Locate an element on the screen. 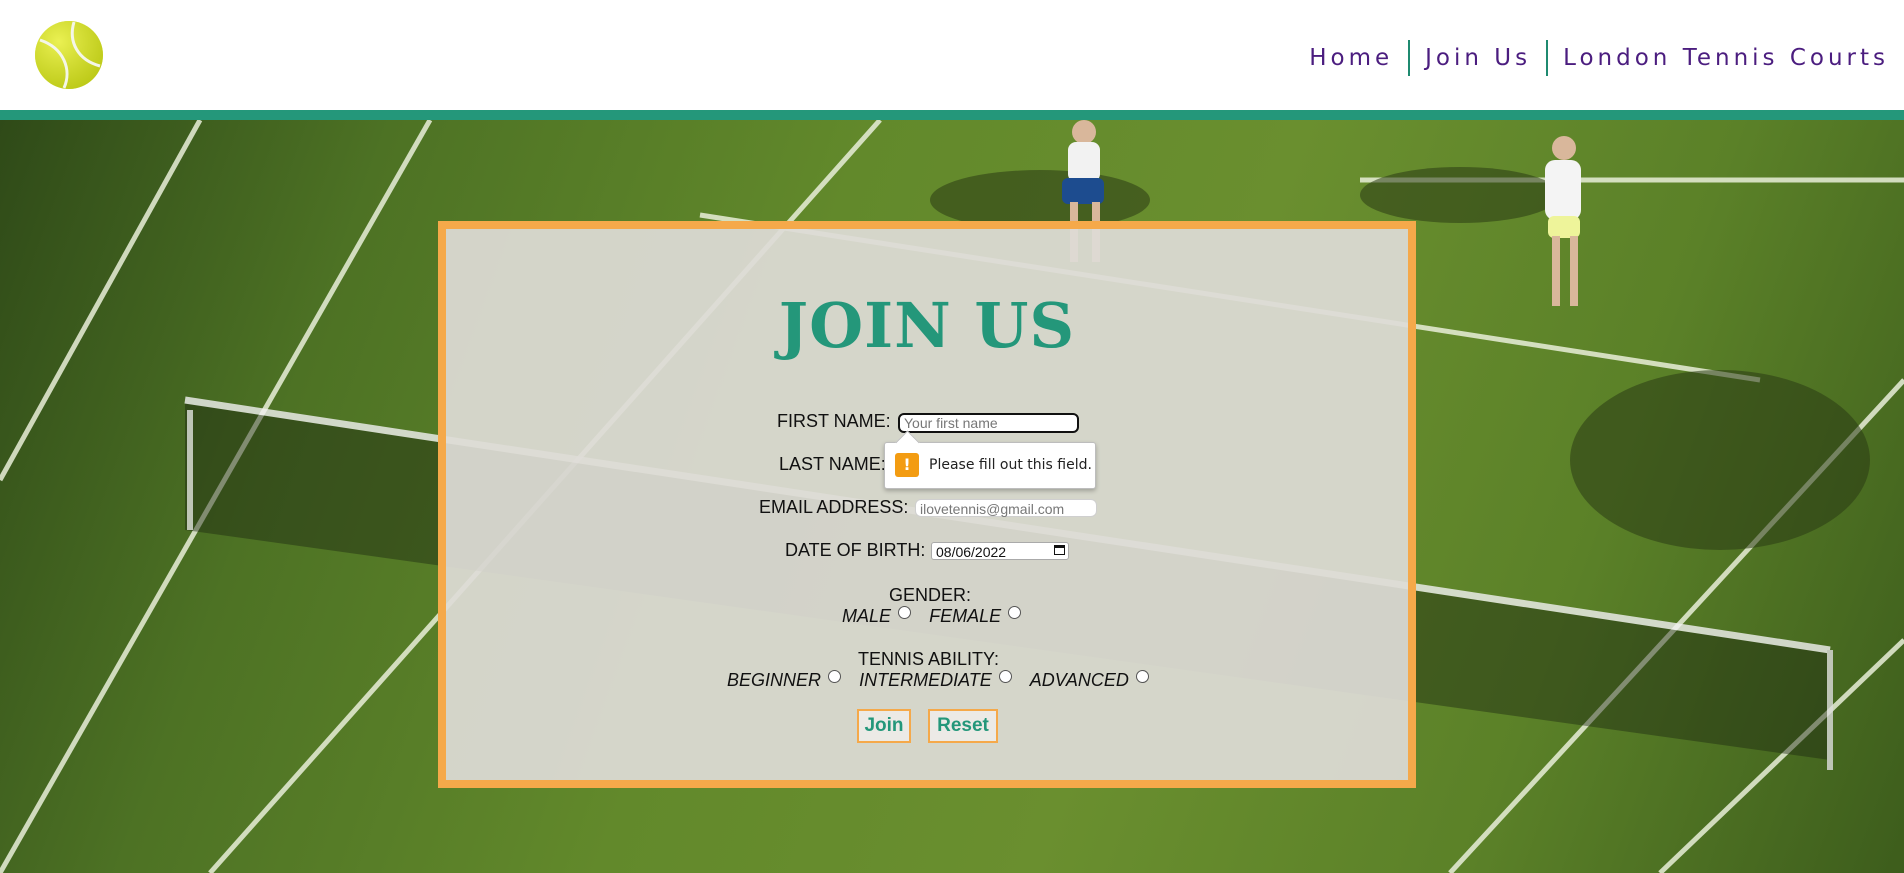  date-of-birth-value: 08/06/2022 is located at coordinates (971, 552).